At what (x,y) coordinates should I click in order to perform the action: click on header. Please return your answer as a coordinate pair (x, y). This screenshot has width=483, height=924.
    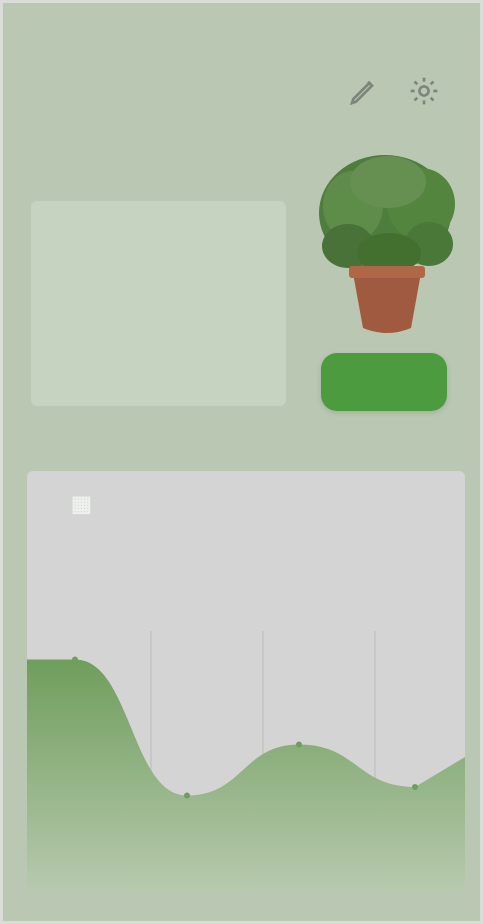
    Looking at the image, I should click on (250, 91).